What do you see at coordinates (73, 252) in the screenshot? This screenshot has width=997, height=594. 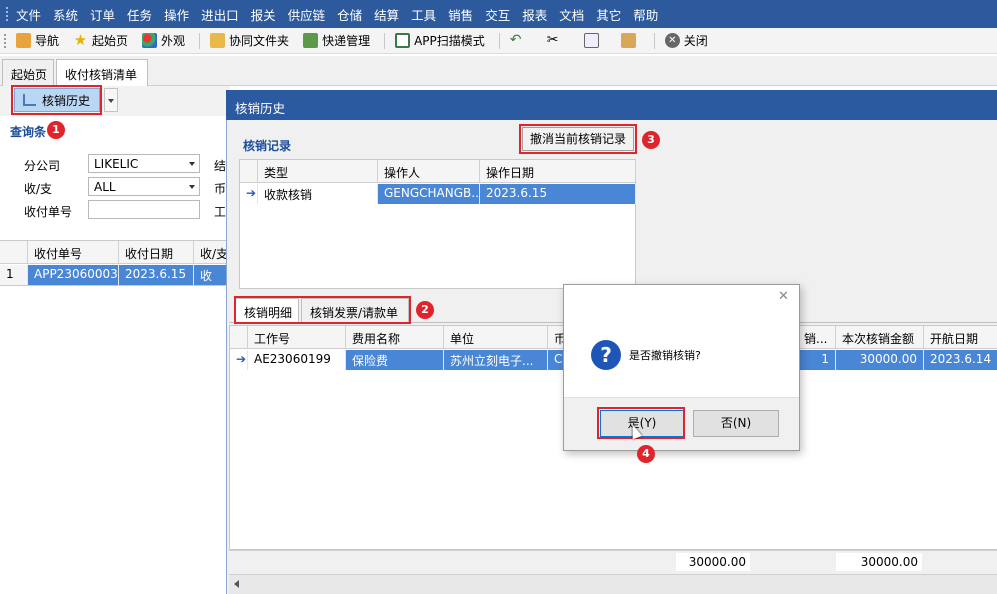 I see `grid-header-docno: 收付单号` at bounding box center [73, 252].